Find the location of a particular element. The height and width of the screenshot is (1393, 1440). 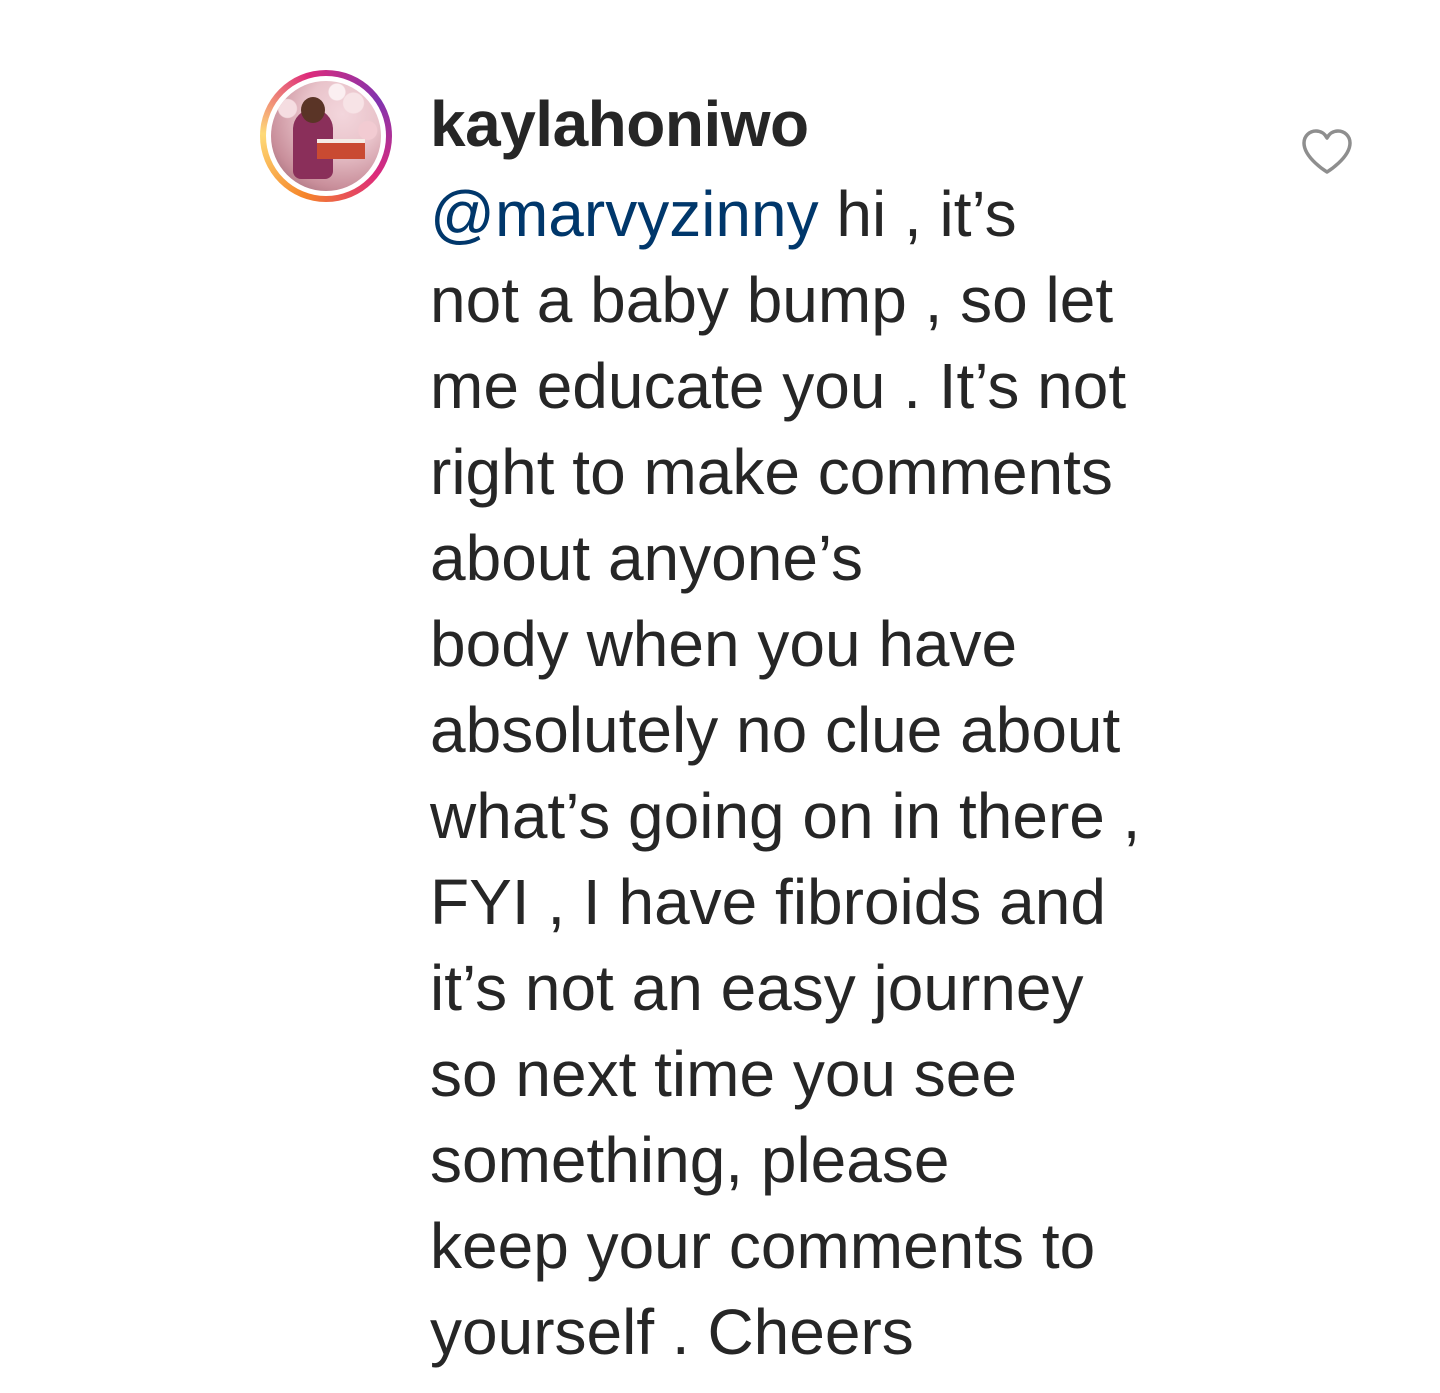

comment-line: keep your comments to is located at coordinates (763, 1246).